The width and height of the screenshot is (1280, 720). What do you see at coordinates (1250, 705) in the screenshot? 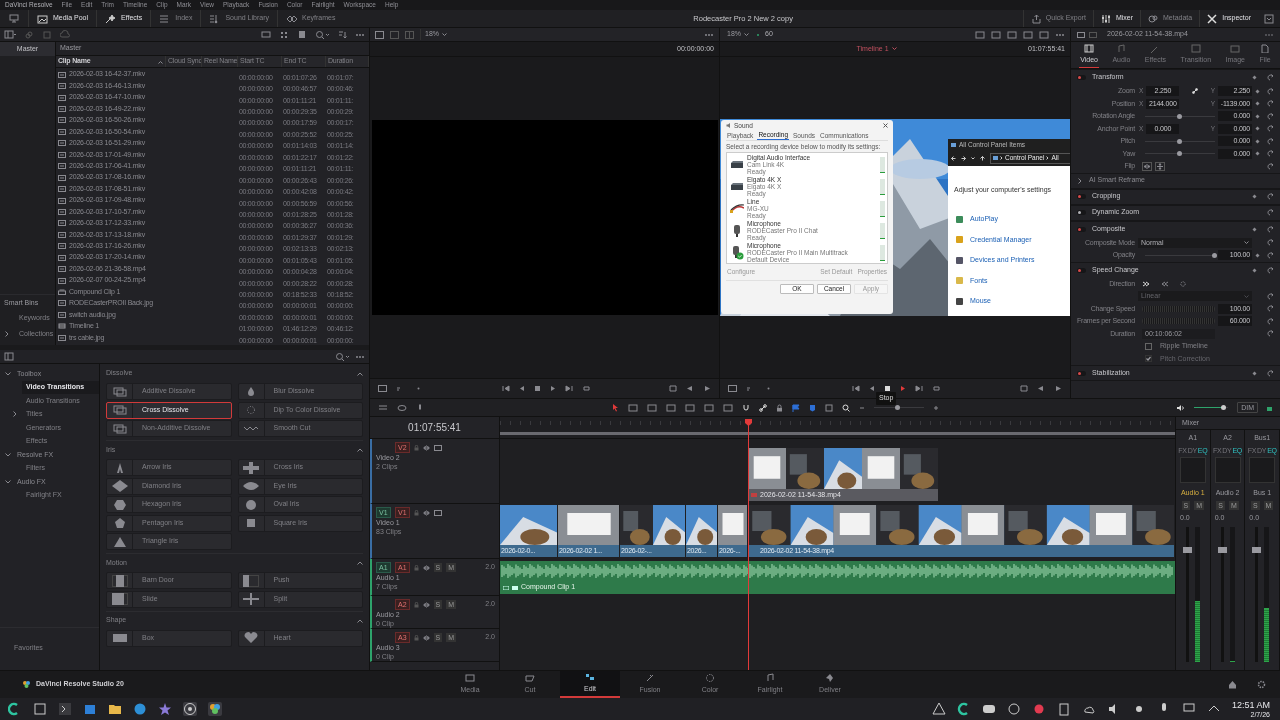
I see `clock-time: 12:51 AM` at bounding box center [1250, 705].